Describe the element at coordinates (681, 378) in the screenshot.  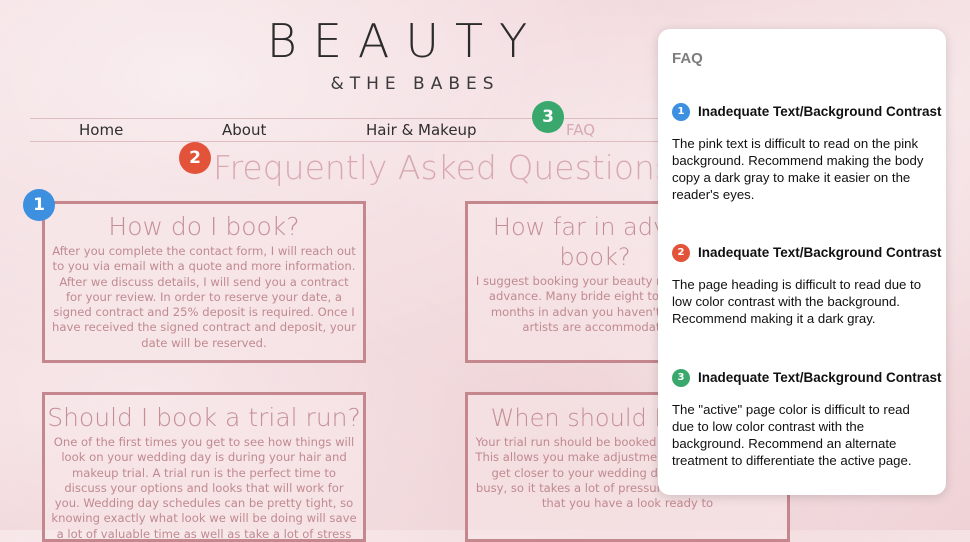
I see `issue-number-badge: 3` at that location.